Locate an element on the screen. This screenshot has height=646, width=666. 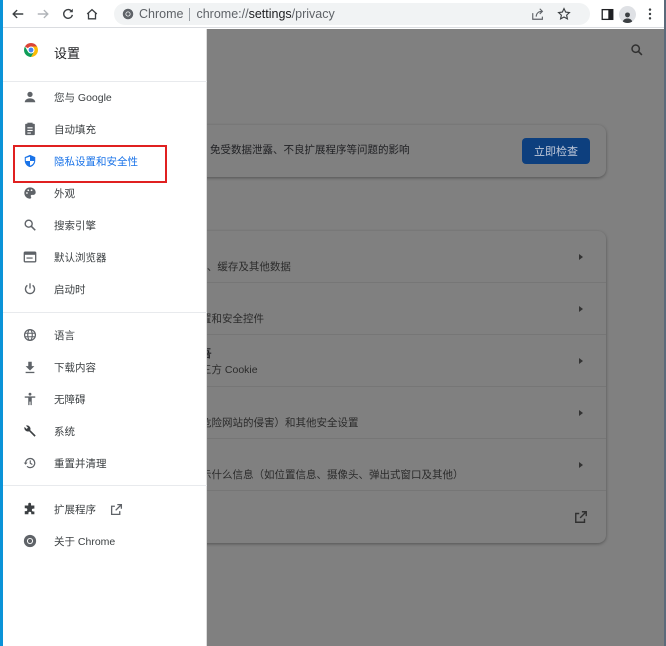
row-description: e、缓存及其他数据 is located at coordinates (246, 267).